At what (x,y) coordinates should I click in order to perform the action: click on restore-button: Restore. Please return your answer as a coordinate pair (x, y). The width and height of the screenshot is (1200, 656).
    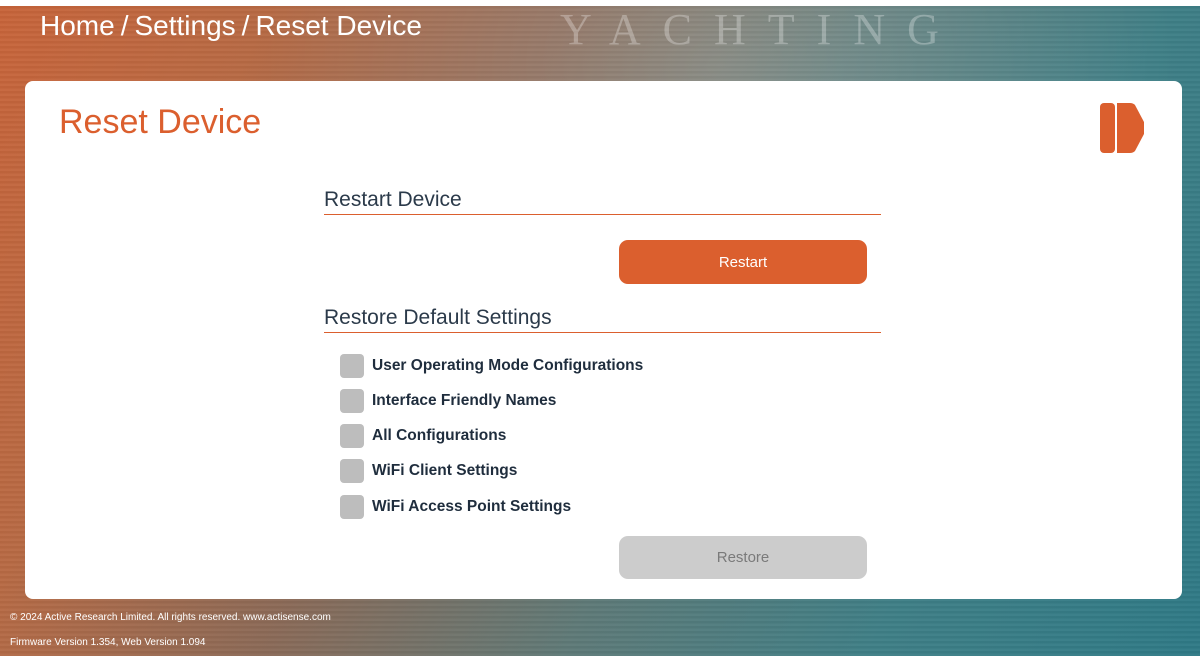
    Looking at the image, I should click on (743, 557).